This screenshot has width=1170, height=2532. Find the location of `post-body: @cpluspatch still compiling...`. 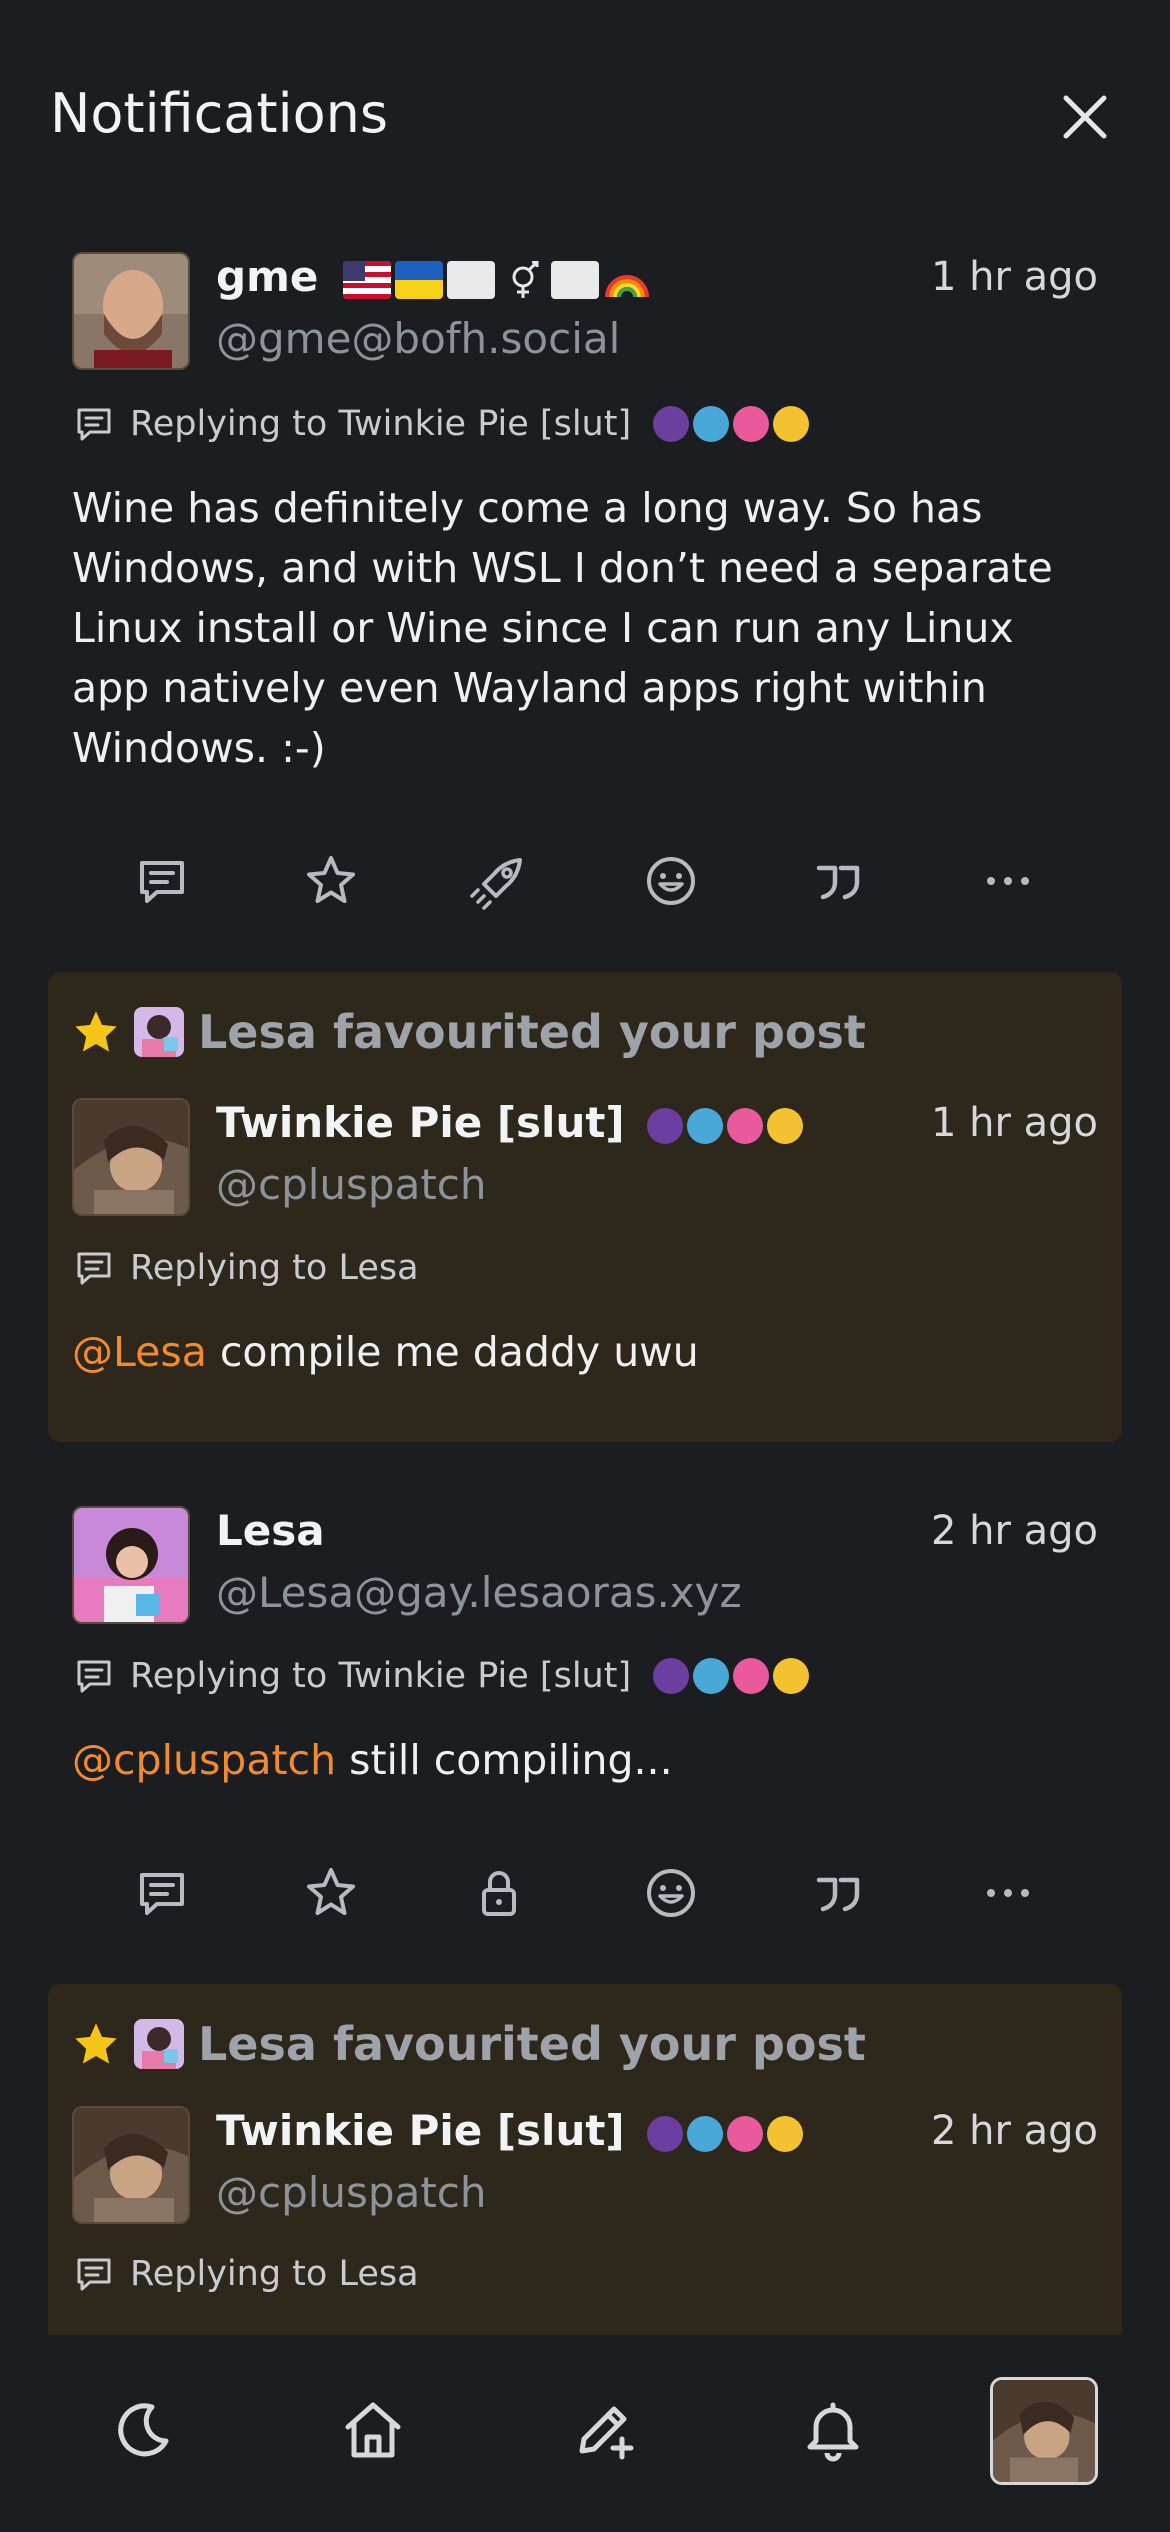

post-body: @cpluspatch still compiling... is located at coordinates (582, 1760).